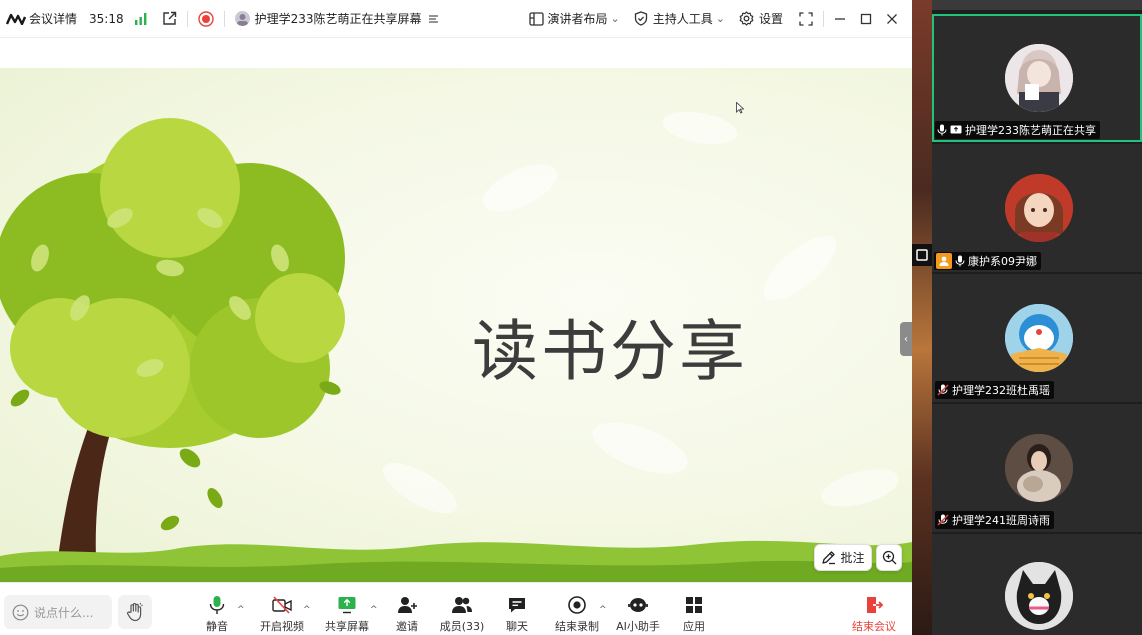 The width and height of the screenshot is (1142, 635). Describe the element at coordinates (874, 614) in the screenshot. I see `end-meeting-button: 结束会议` at that location.